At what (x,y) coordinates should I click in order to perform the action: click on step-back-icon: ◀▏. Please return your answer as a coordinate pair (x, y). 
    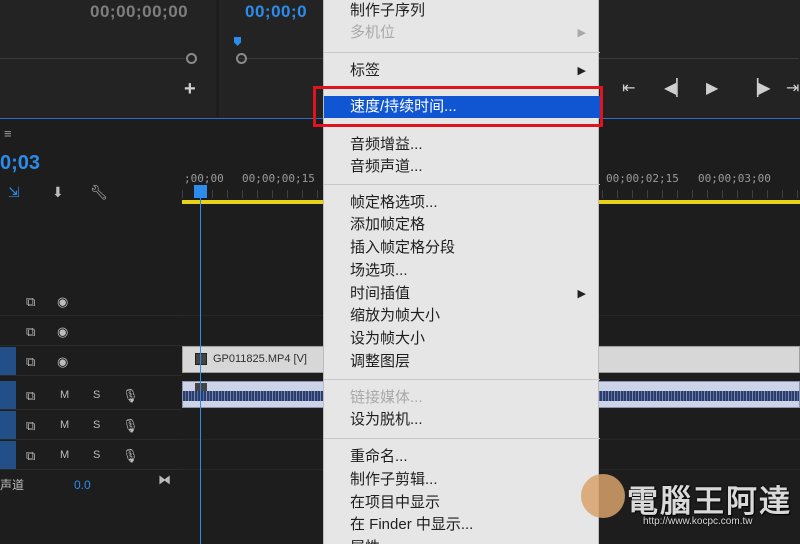
    Looking at the image, I should click on (676, 88).